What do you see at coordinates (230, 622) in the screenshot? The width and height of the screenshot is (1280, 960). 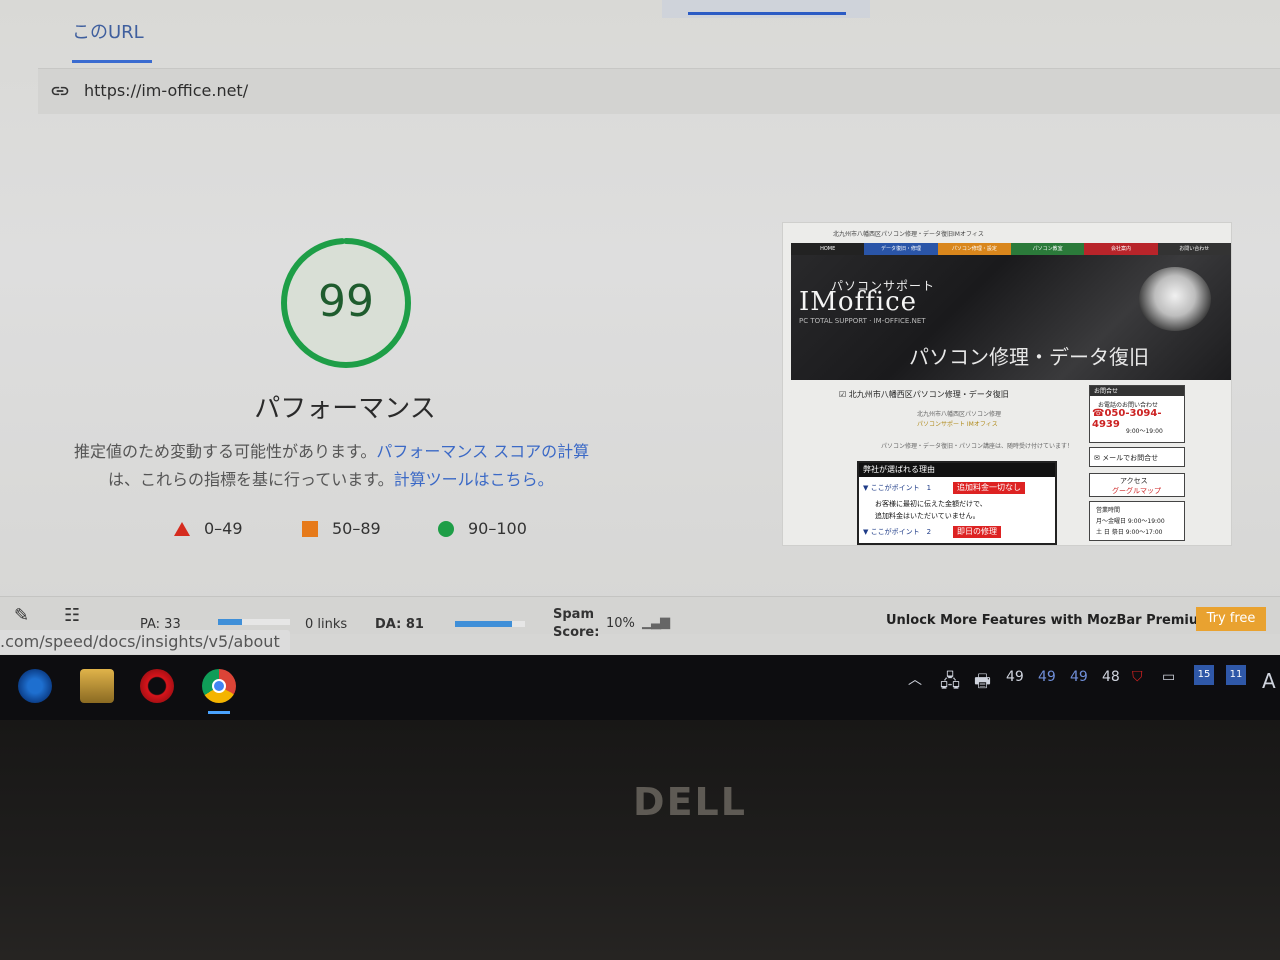 I see `pa-bar-fill` at bounding box center [230, 622].